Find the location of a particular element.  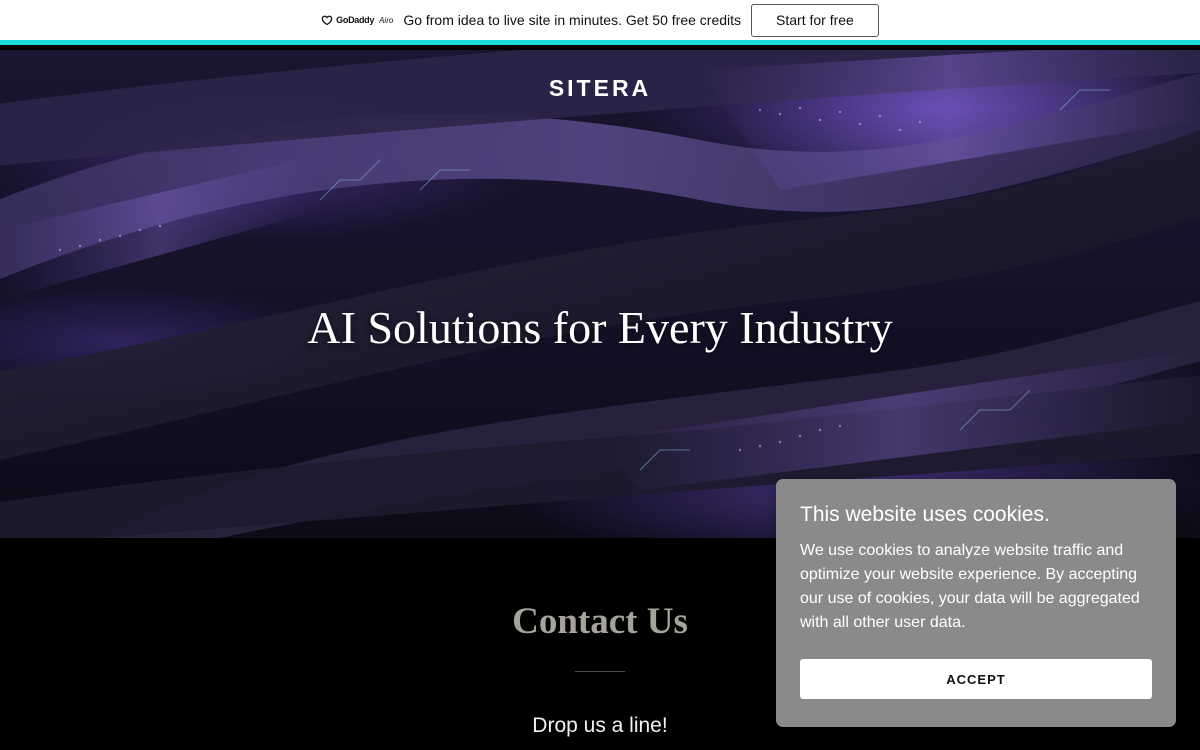

cookie-title: This website uses cookies. is located at coordinates (925, 514).